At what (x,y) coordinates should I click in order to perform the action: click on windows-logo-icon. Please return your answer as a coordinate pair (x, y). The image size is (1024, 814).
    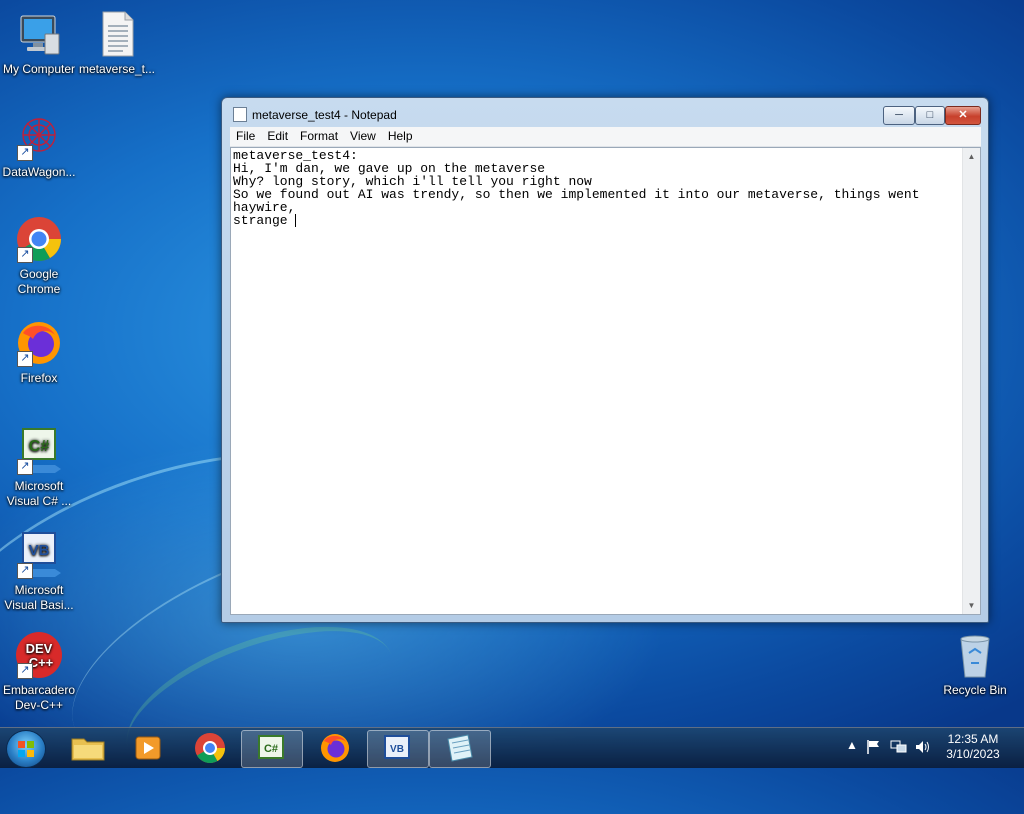
    Looking at the image, I should click on (26, 749).